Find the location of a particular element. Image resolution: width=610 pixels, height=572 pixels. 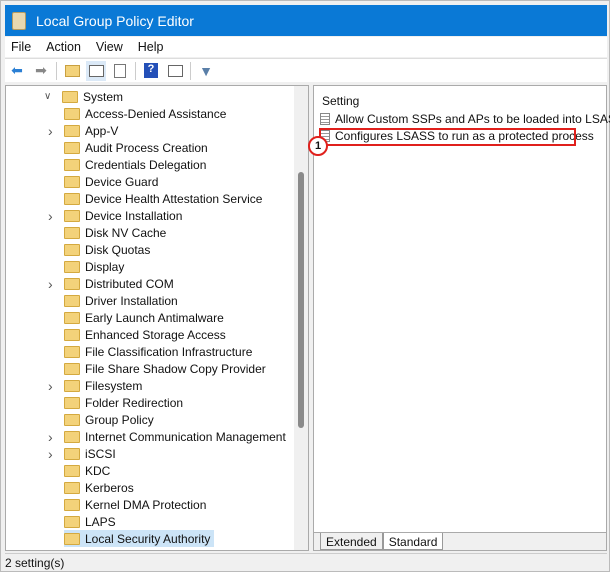

chevron-down-icon: ∨ is located at coordinates (49, 96).